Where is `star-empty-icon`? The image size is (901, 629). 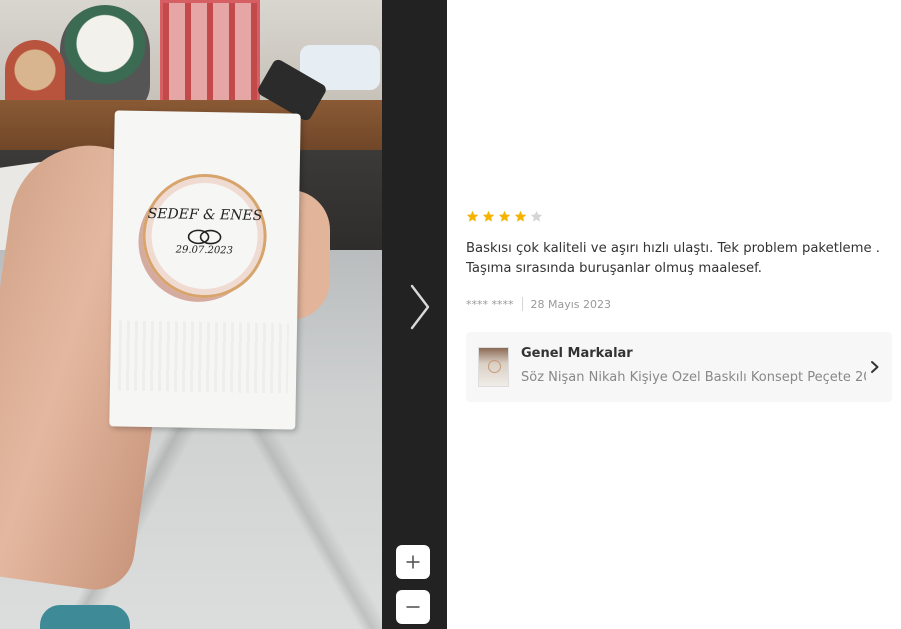 star-empty-icon is located at coordinates (536, 216).